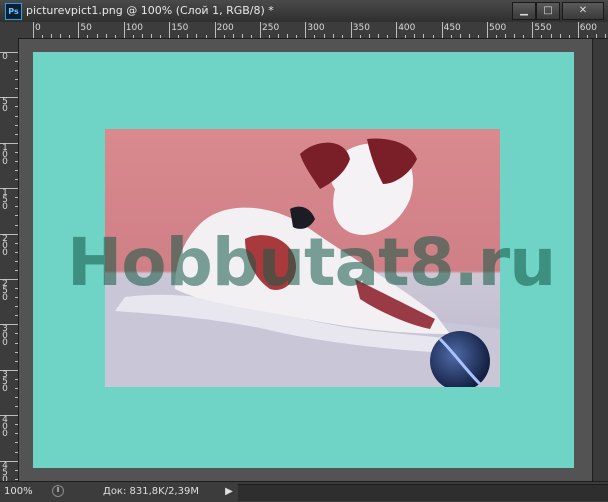 The image size is (608, 502). I want to click on ruler-h-label: 100, so click(134, 28).